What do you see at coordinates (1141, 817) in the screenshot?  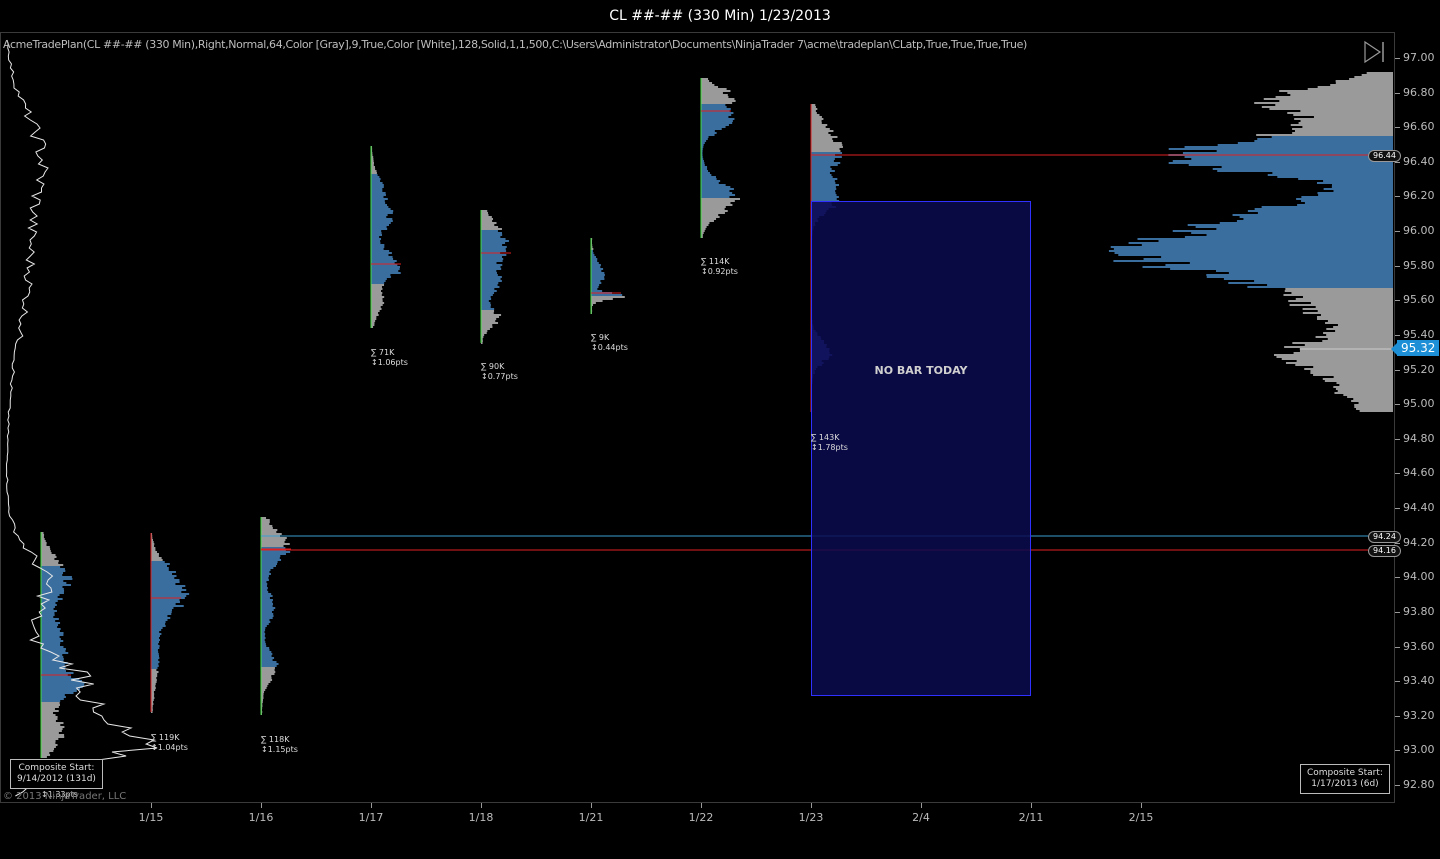 I see `time-label: 2/15` at bounding box center [1141, 817].